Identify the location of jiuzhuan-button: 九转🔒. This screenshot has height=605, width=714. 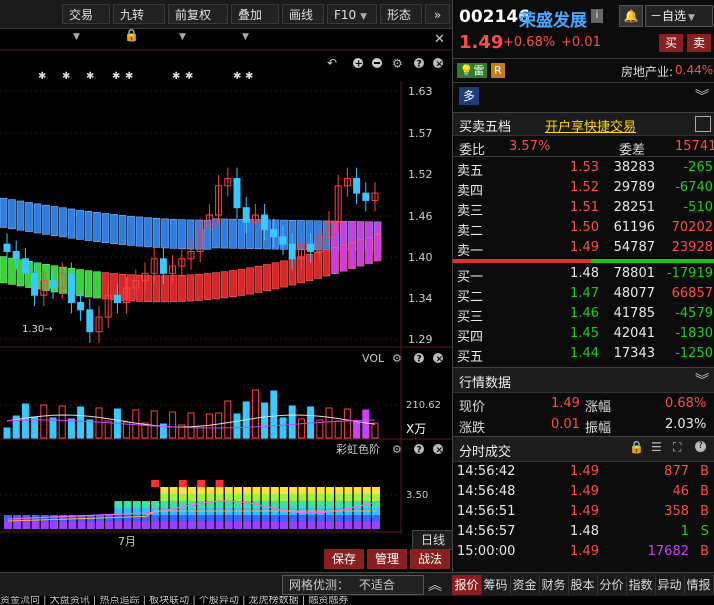
(139, 23).